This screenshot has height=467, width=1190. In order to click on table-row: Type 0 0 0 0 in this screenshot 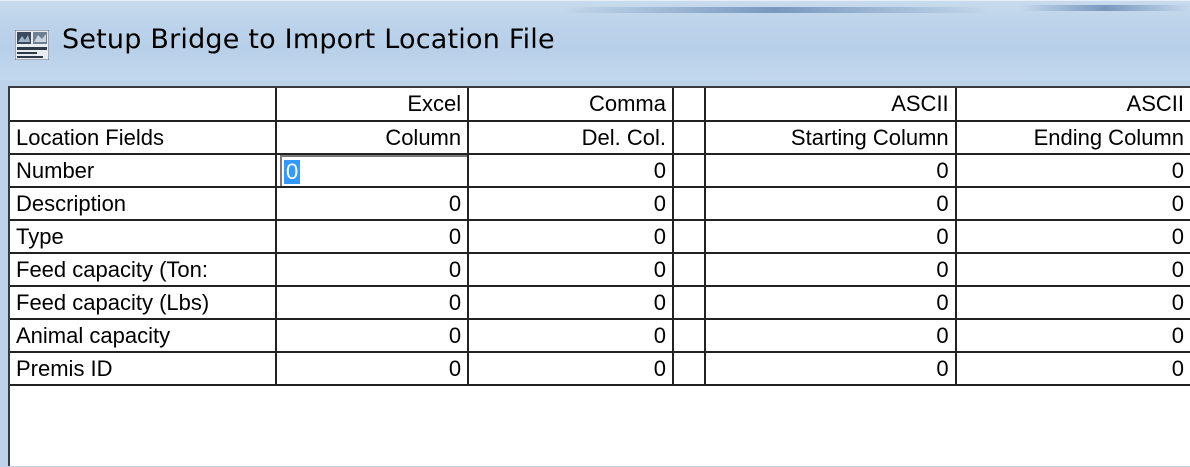, I will do `click(600, 237)`.